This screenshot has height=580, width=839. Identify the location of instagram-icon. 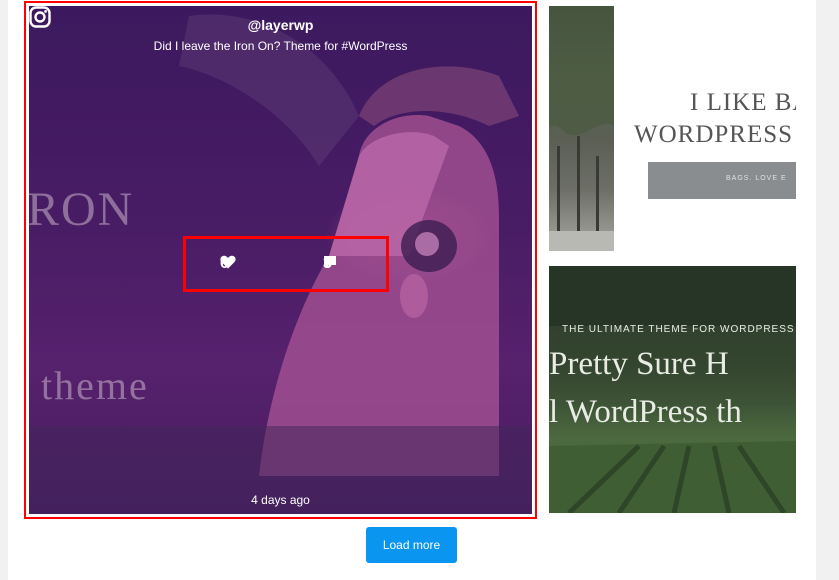
(40, 17).